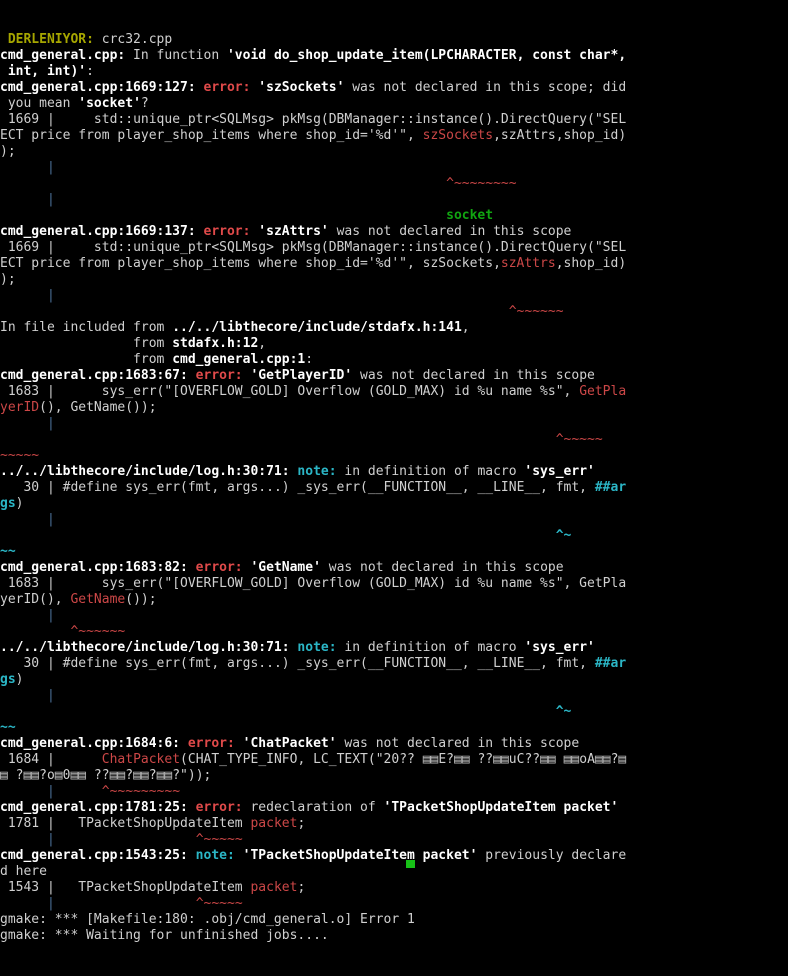  What do you see at coordinates (27, 487) in the screenshot?
I see `terminal-segment: 30 |` at bounding box center [27, 487].